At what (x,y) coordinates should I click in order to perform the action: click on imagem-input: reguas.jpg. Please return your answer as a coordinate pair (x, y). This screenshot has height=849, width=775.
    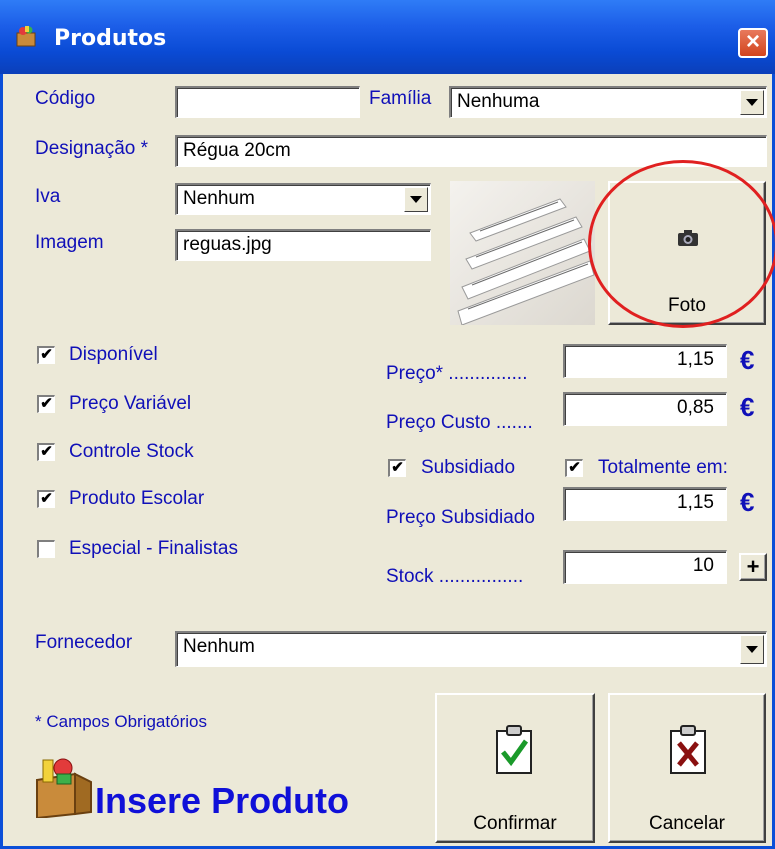
    Looking at the image, I should click on (303, 245).